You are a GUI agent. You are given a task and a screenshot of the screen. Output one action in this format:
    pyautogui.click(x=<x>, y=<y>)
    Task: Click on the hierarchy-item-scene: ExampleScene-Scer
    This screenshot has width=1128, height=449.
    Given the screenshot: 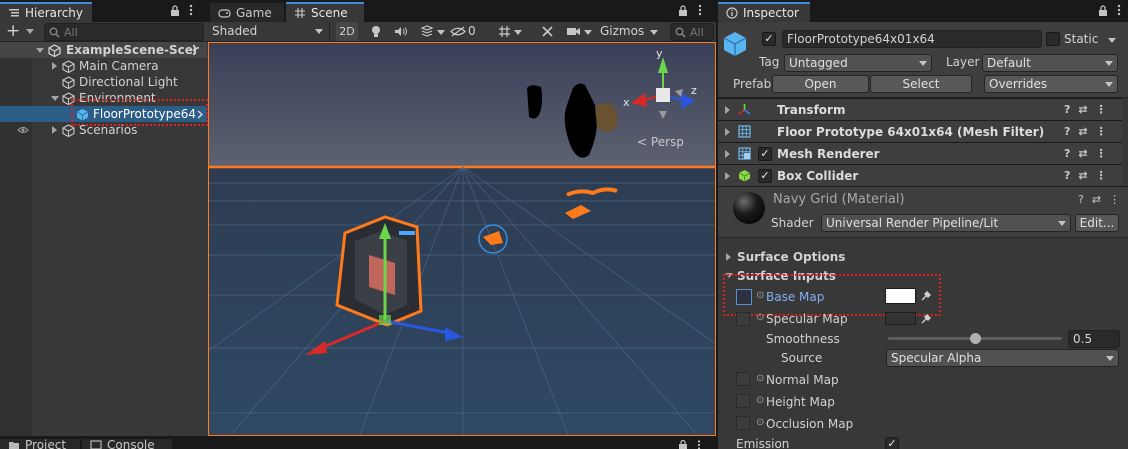 What is the action you would take?
    pyautogui.click(x=103, y=50)
    